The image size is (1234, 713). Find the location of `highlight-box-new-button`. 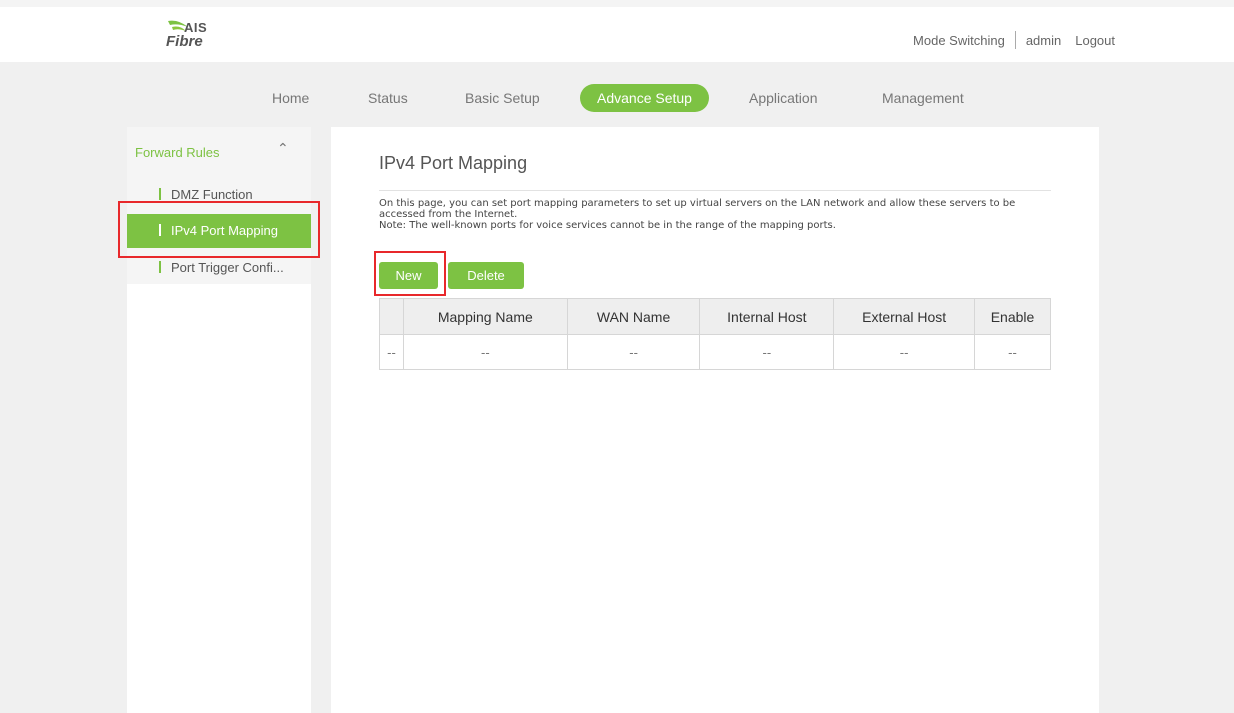

highlight-box-new-button is located at coordinates (410, 273).